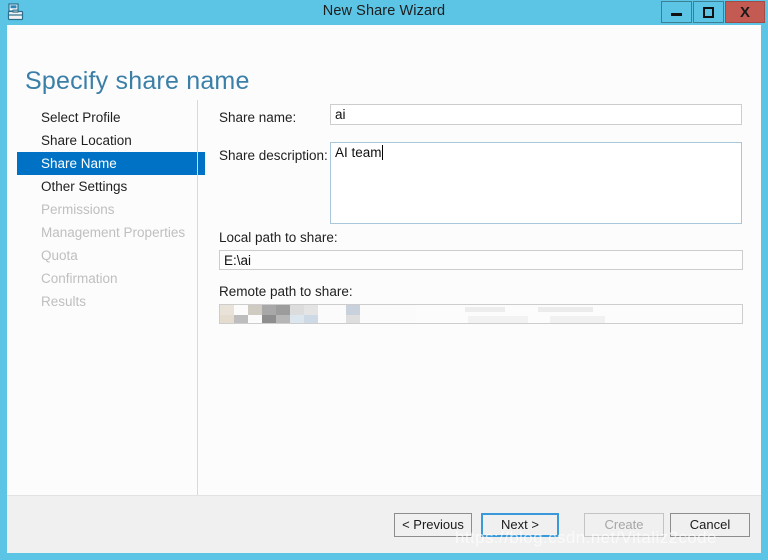 This screenshot has width=768, height=560. Describe the element at coordinates (286, 291) in the screenshot. I see `remote-path-label: Remote path to share:` at that location.